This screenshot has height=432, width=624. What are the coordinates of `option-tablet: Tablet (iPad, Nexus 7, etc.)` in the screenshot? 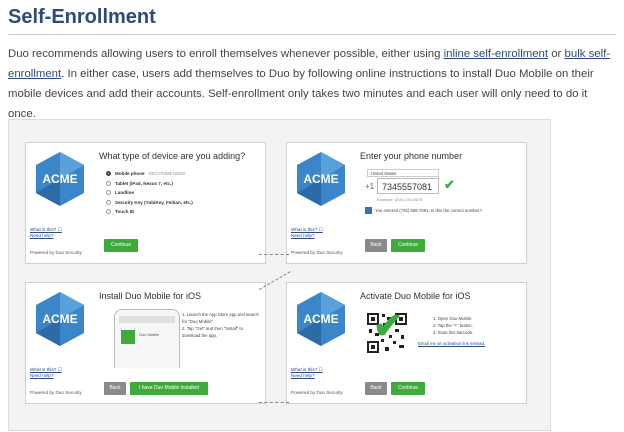 It's located at (149, 184).